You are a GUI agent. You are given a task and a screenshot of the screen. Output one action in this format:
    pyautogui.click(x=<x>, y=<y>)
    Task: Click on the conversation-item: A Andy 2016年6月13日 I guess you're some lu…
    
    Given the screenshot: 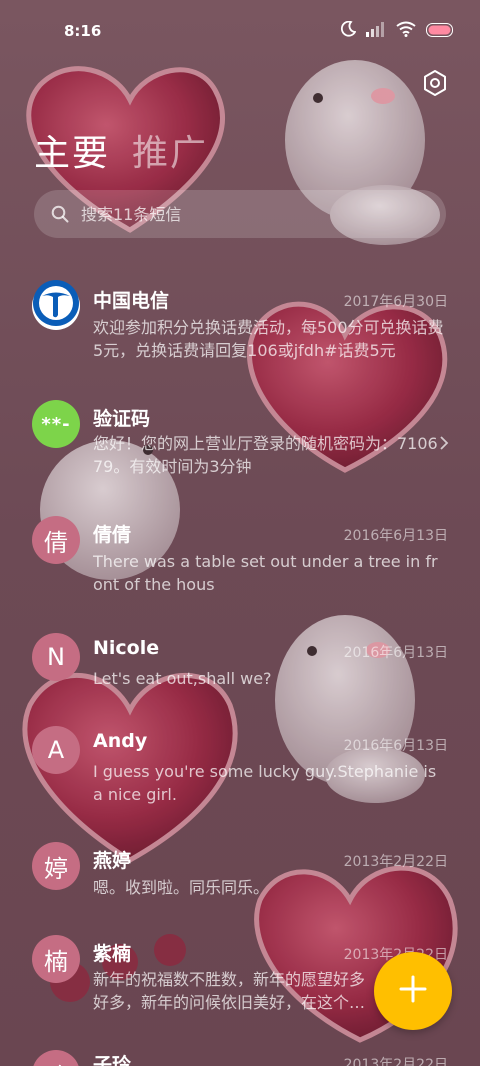 What is the action you would take?
    pyautogui.click(x=240, y=771)
    